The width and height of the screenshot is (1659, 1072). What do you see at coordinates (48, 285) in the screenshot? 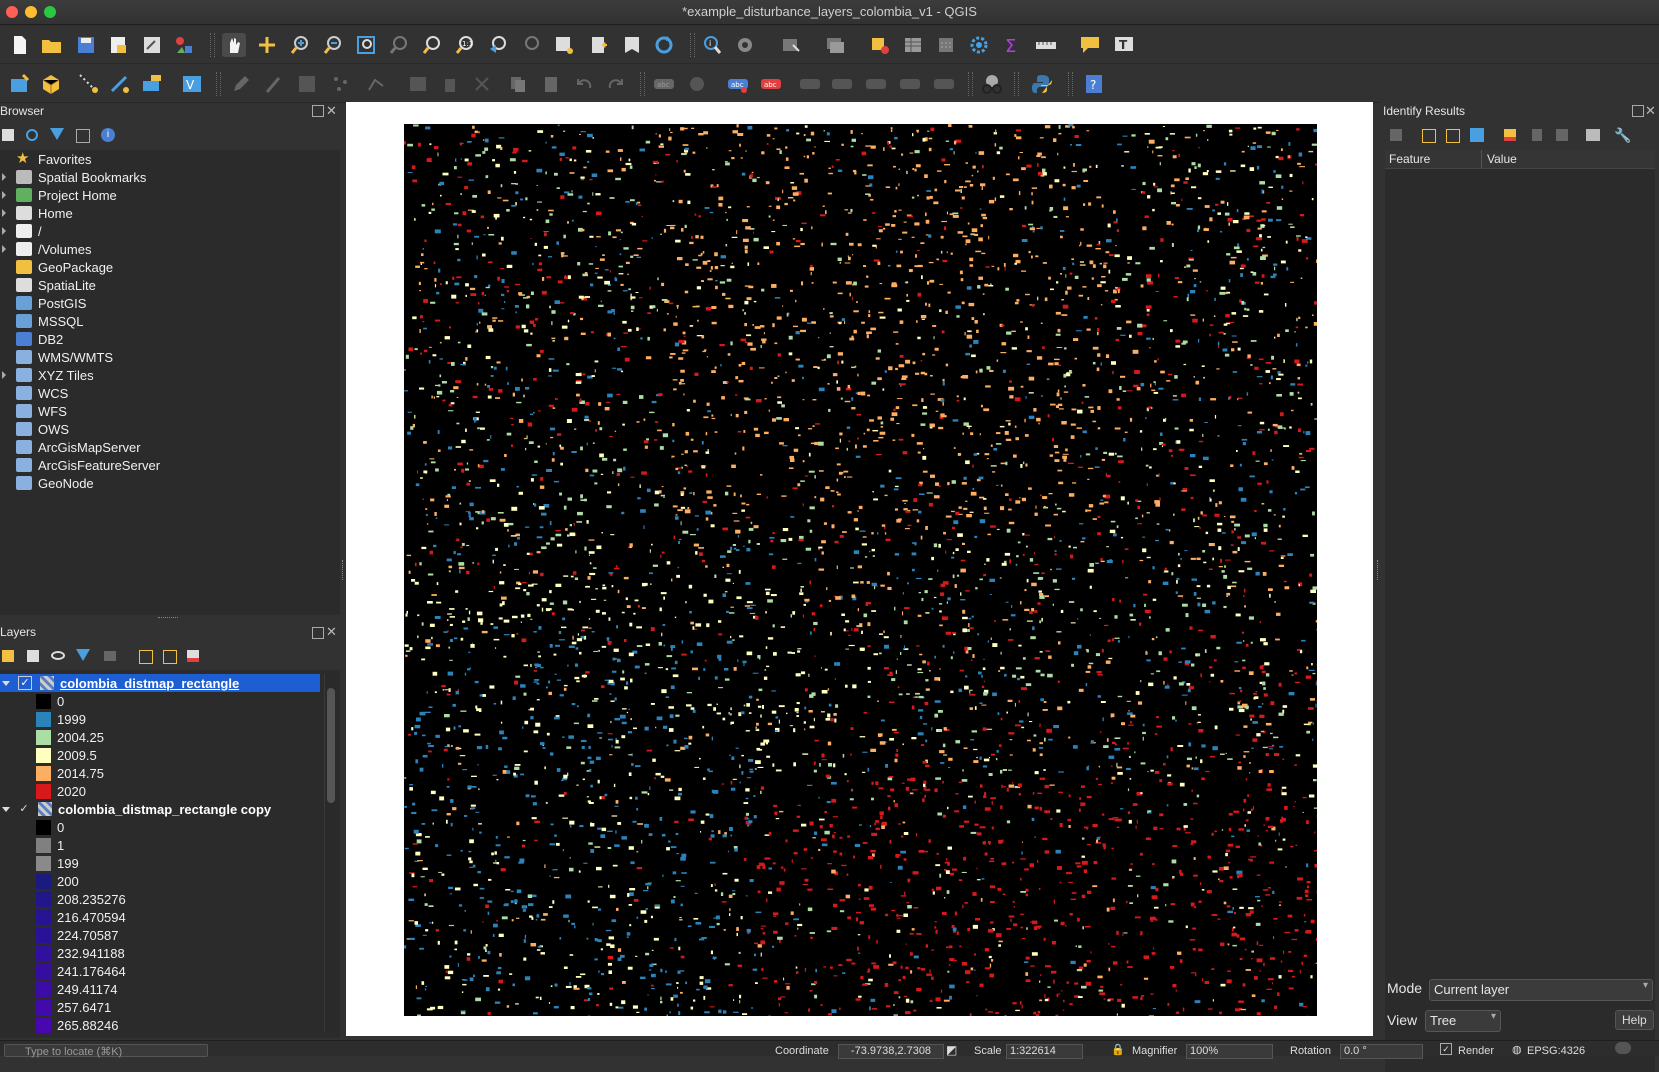
I see `browser-item: SpatiaLite` at bounding box center [48, 285].